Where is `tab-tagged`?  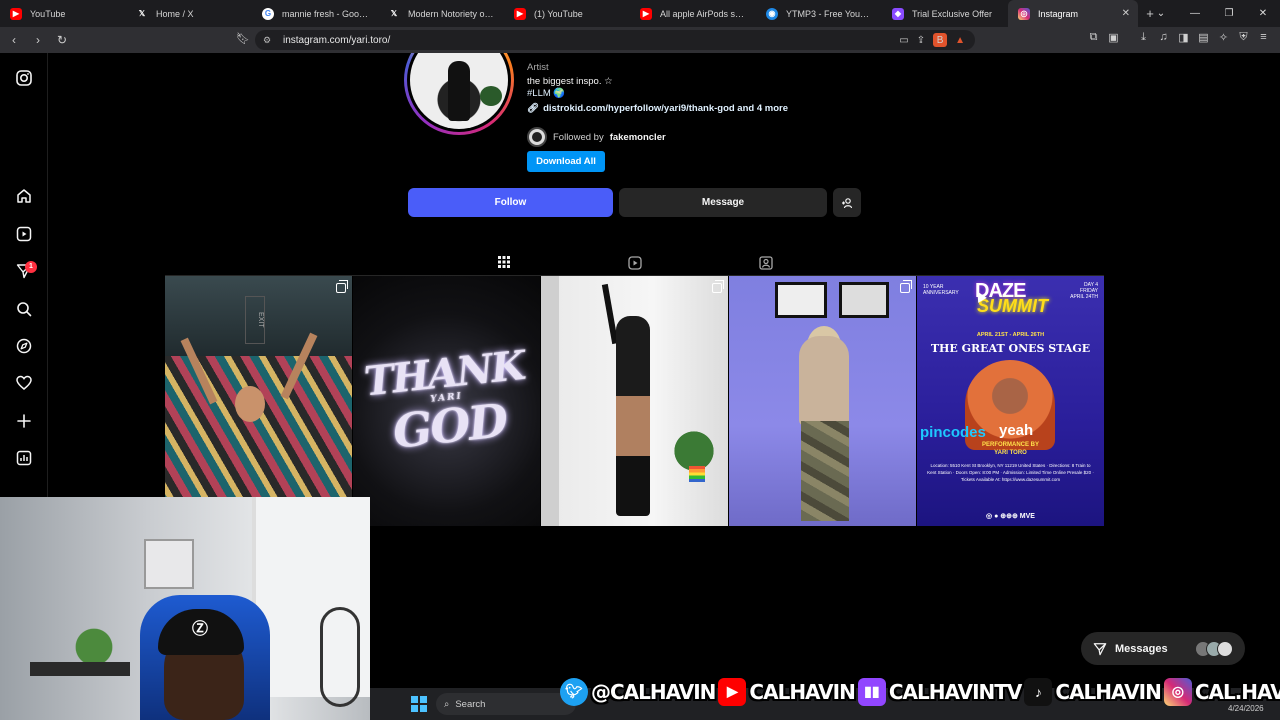 tab-tagged is located at coordinates (766, 262).